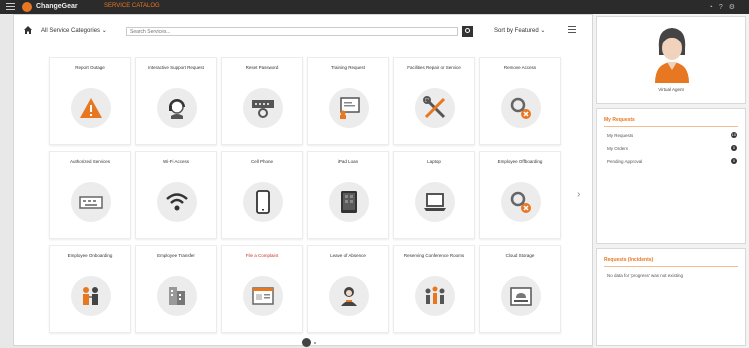 The image size is (749, 348). Describe the element at coordinates (714, 7) in the screenshot. I see `user-icon: ◔` at that location.